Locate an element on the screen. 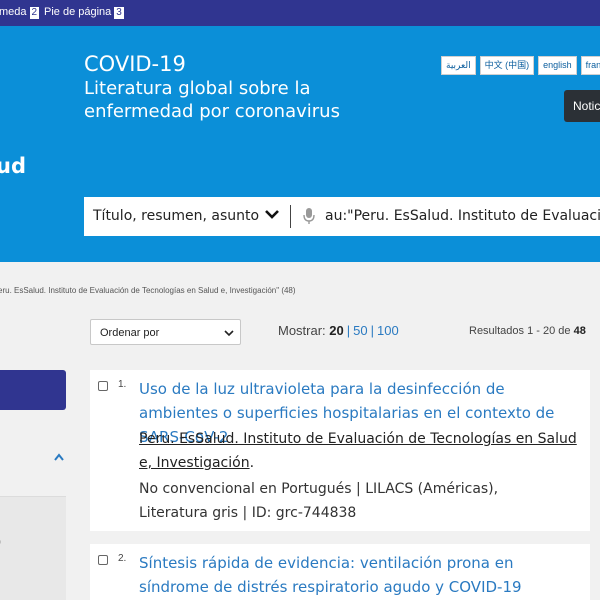 This screenshot has height=600, width=600. brand-logo-text: ud is located at coordinates (13, 166).